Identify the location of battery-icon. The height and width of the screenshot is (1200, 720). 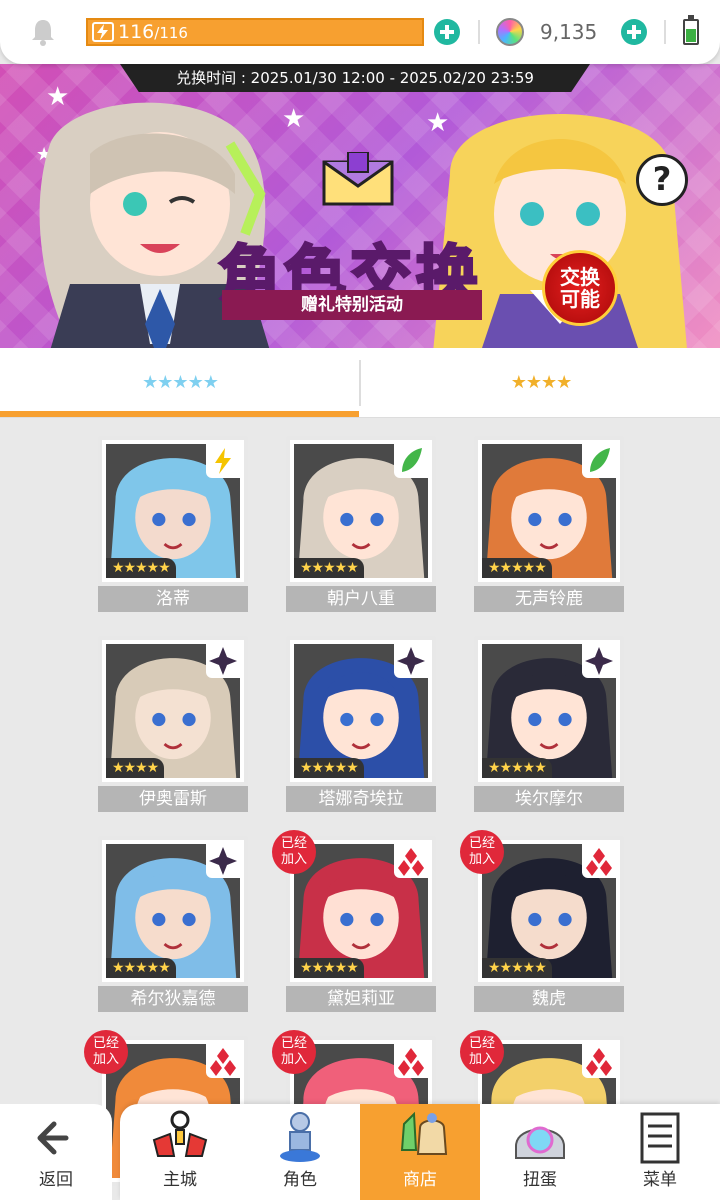
(691, 30).